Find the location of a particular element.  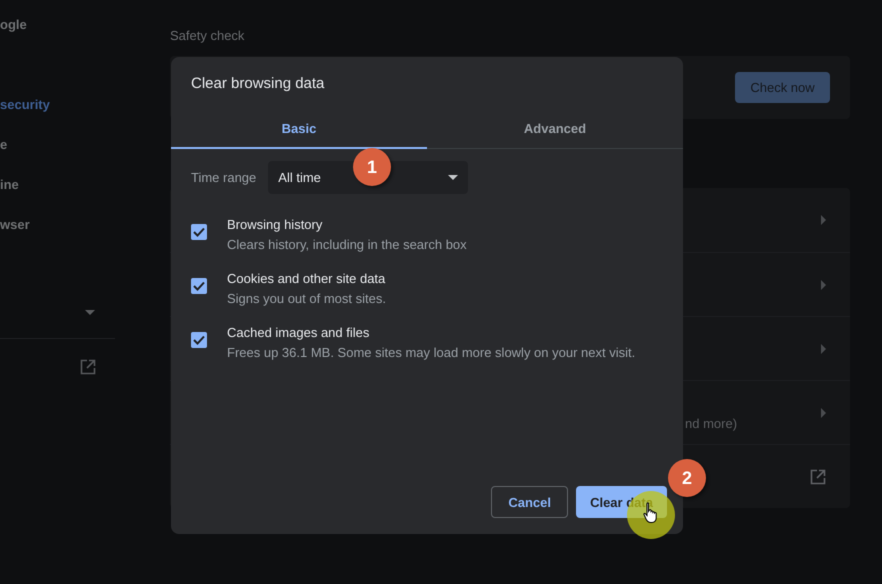

option-description: Signs you out of most sites. is located at coordinates (306, 299).